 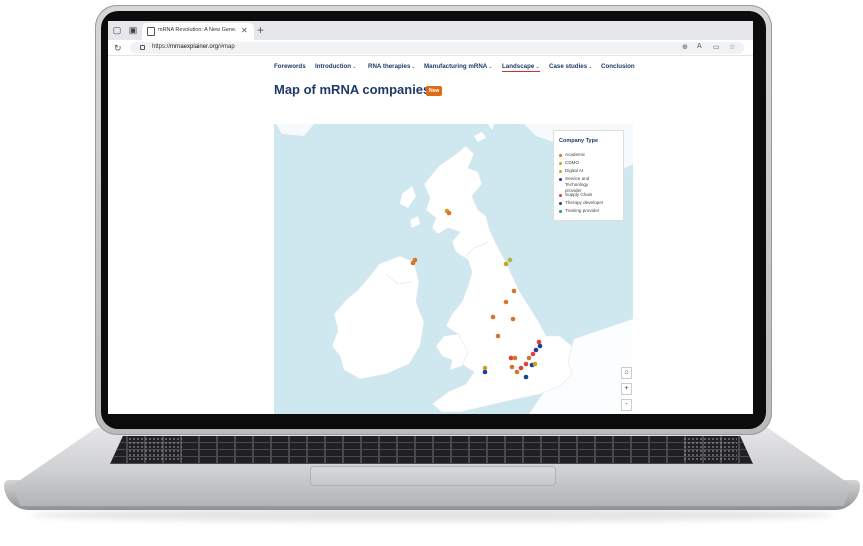 What do you see at coordinates (685, 47) in the screenshot?
I see `zoom-icon: ⊕` at bounding box center [685, 47].